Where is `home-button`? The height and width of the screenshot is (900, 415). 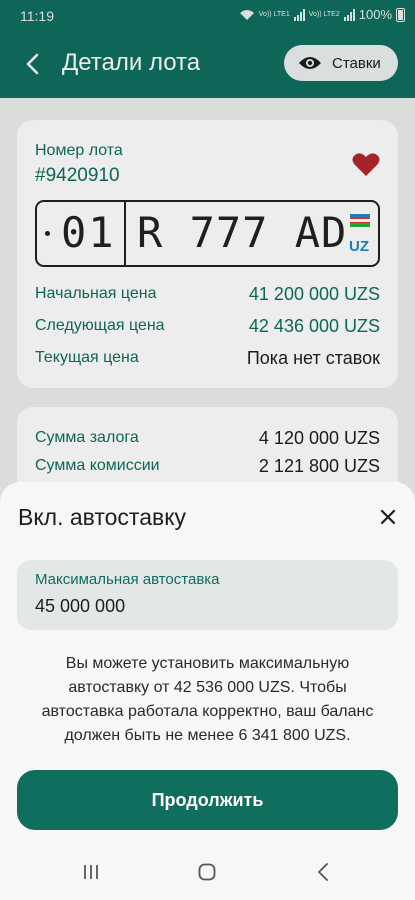
home-button is located at coordinates (207, 872).